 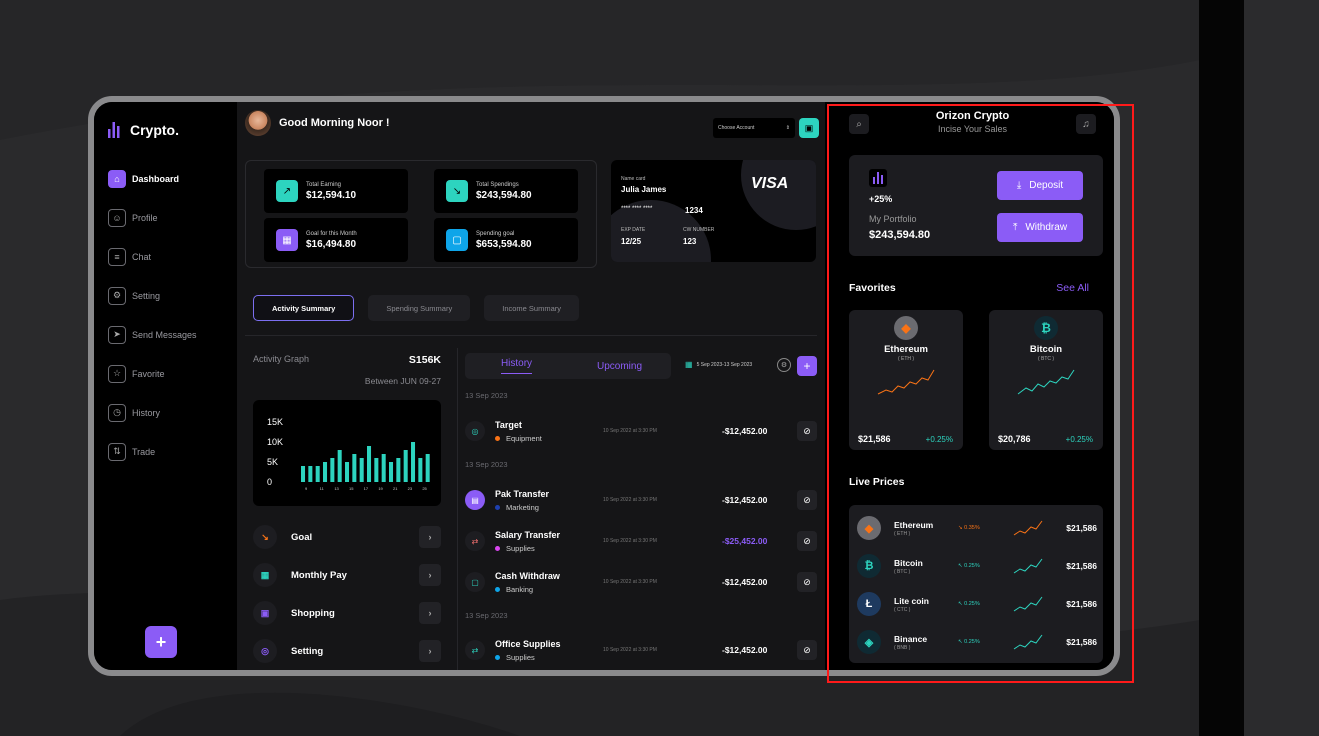 What do you see at coordinates (148, 373) in the screenshot?
I see `sidebar-item-label: Favorite` at bounding box center [148, 373].